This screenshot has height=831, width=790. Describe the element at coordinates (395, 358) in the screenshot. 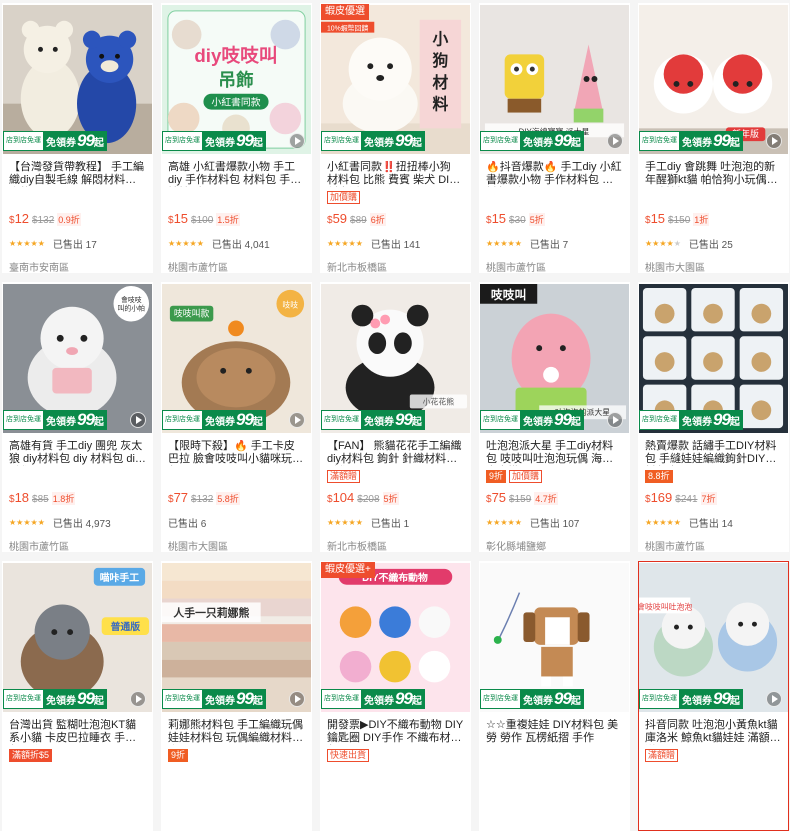

I see `product-thumbnail: 小花花熊 店到店免運 免領券 99 起` at that location.